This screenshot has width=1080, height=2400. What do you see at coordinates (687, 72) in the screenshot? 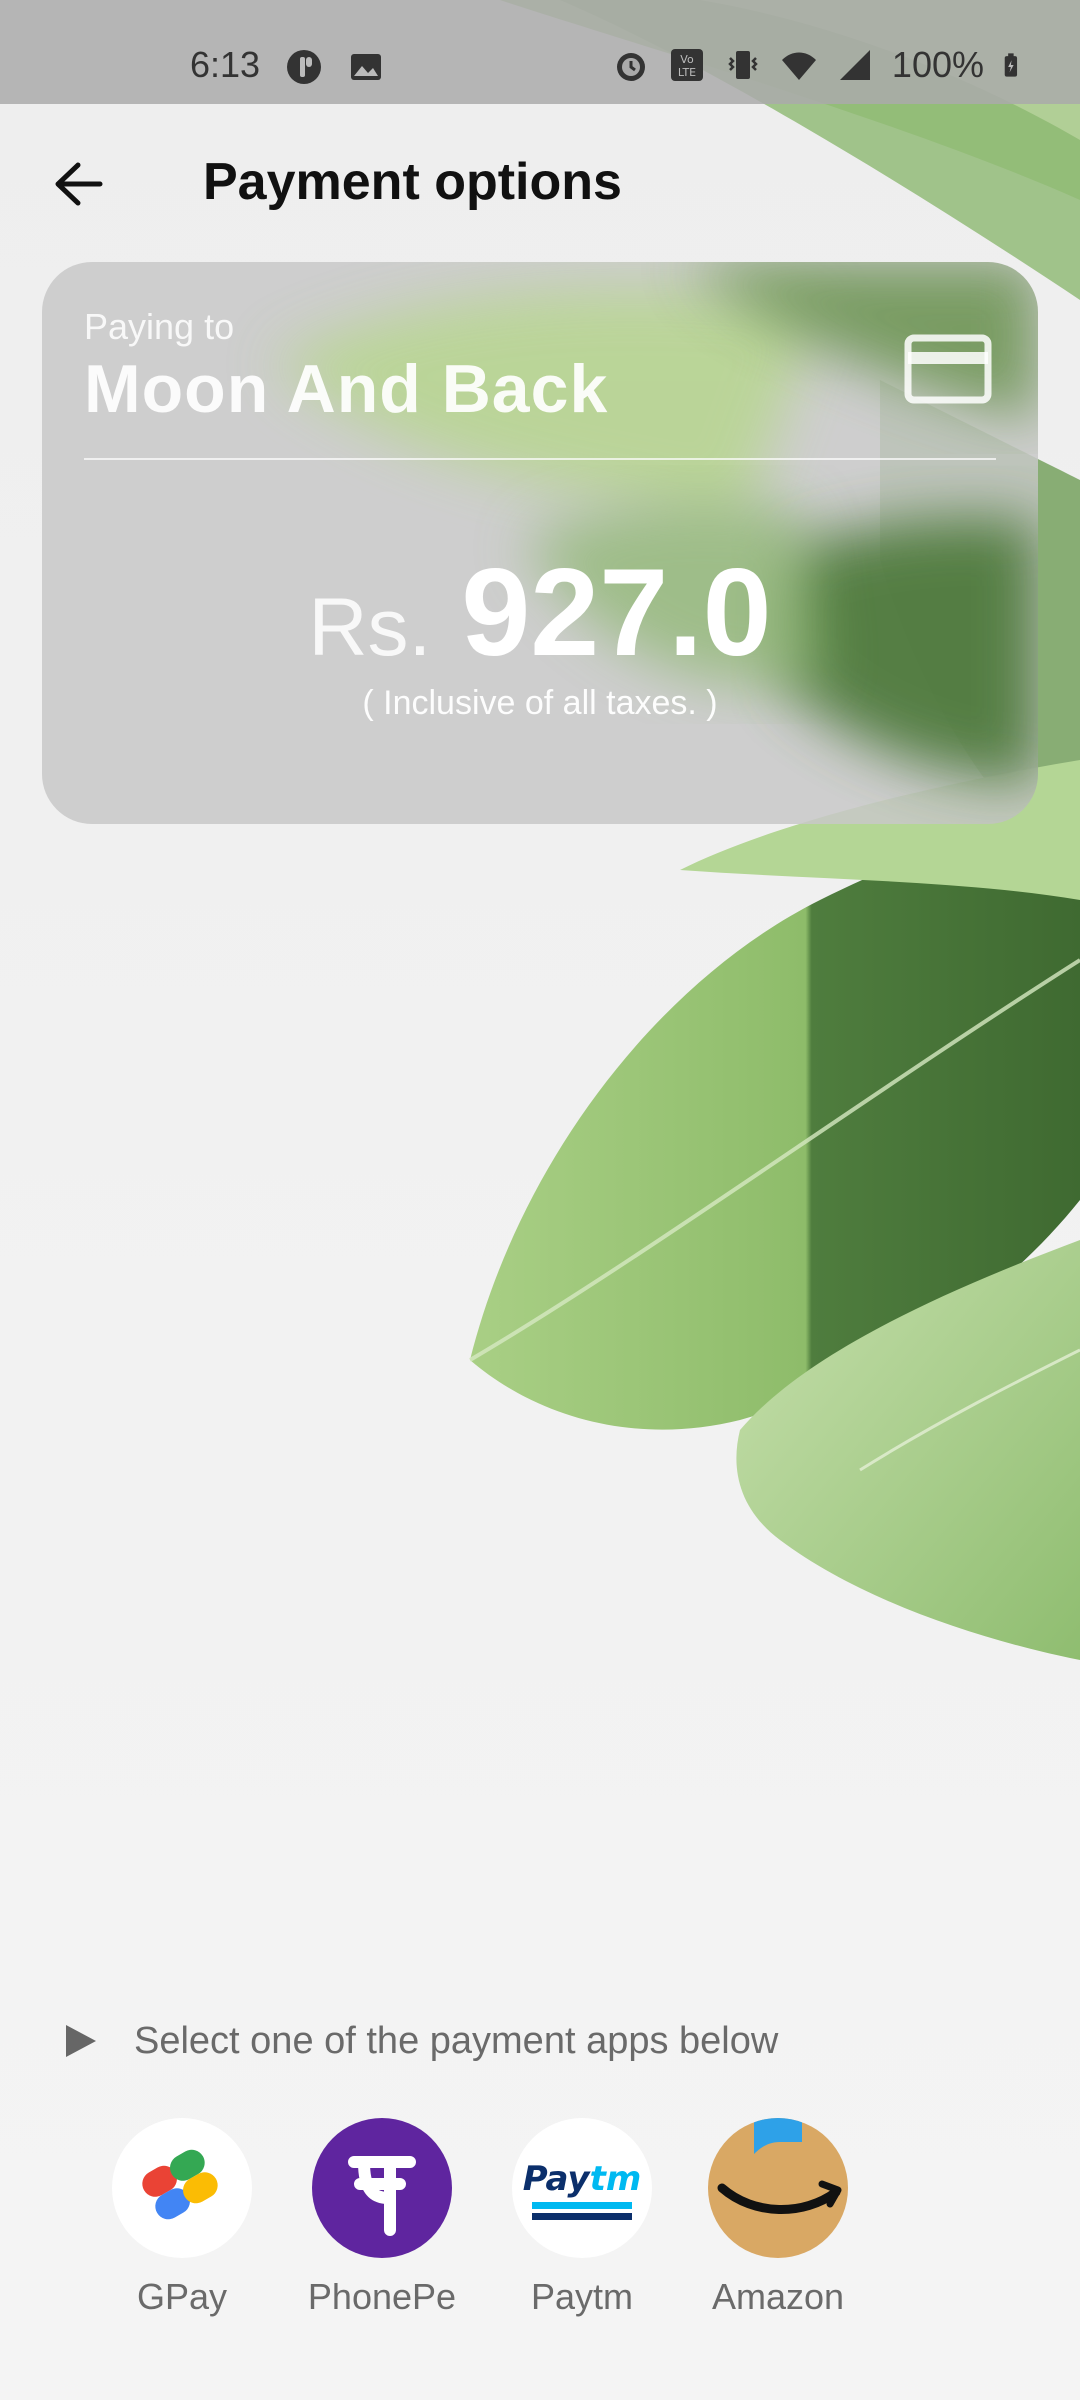
I see `svg-text: LTE` at bounding box center [687, 72].